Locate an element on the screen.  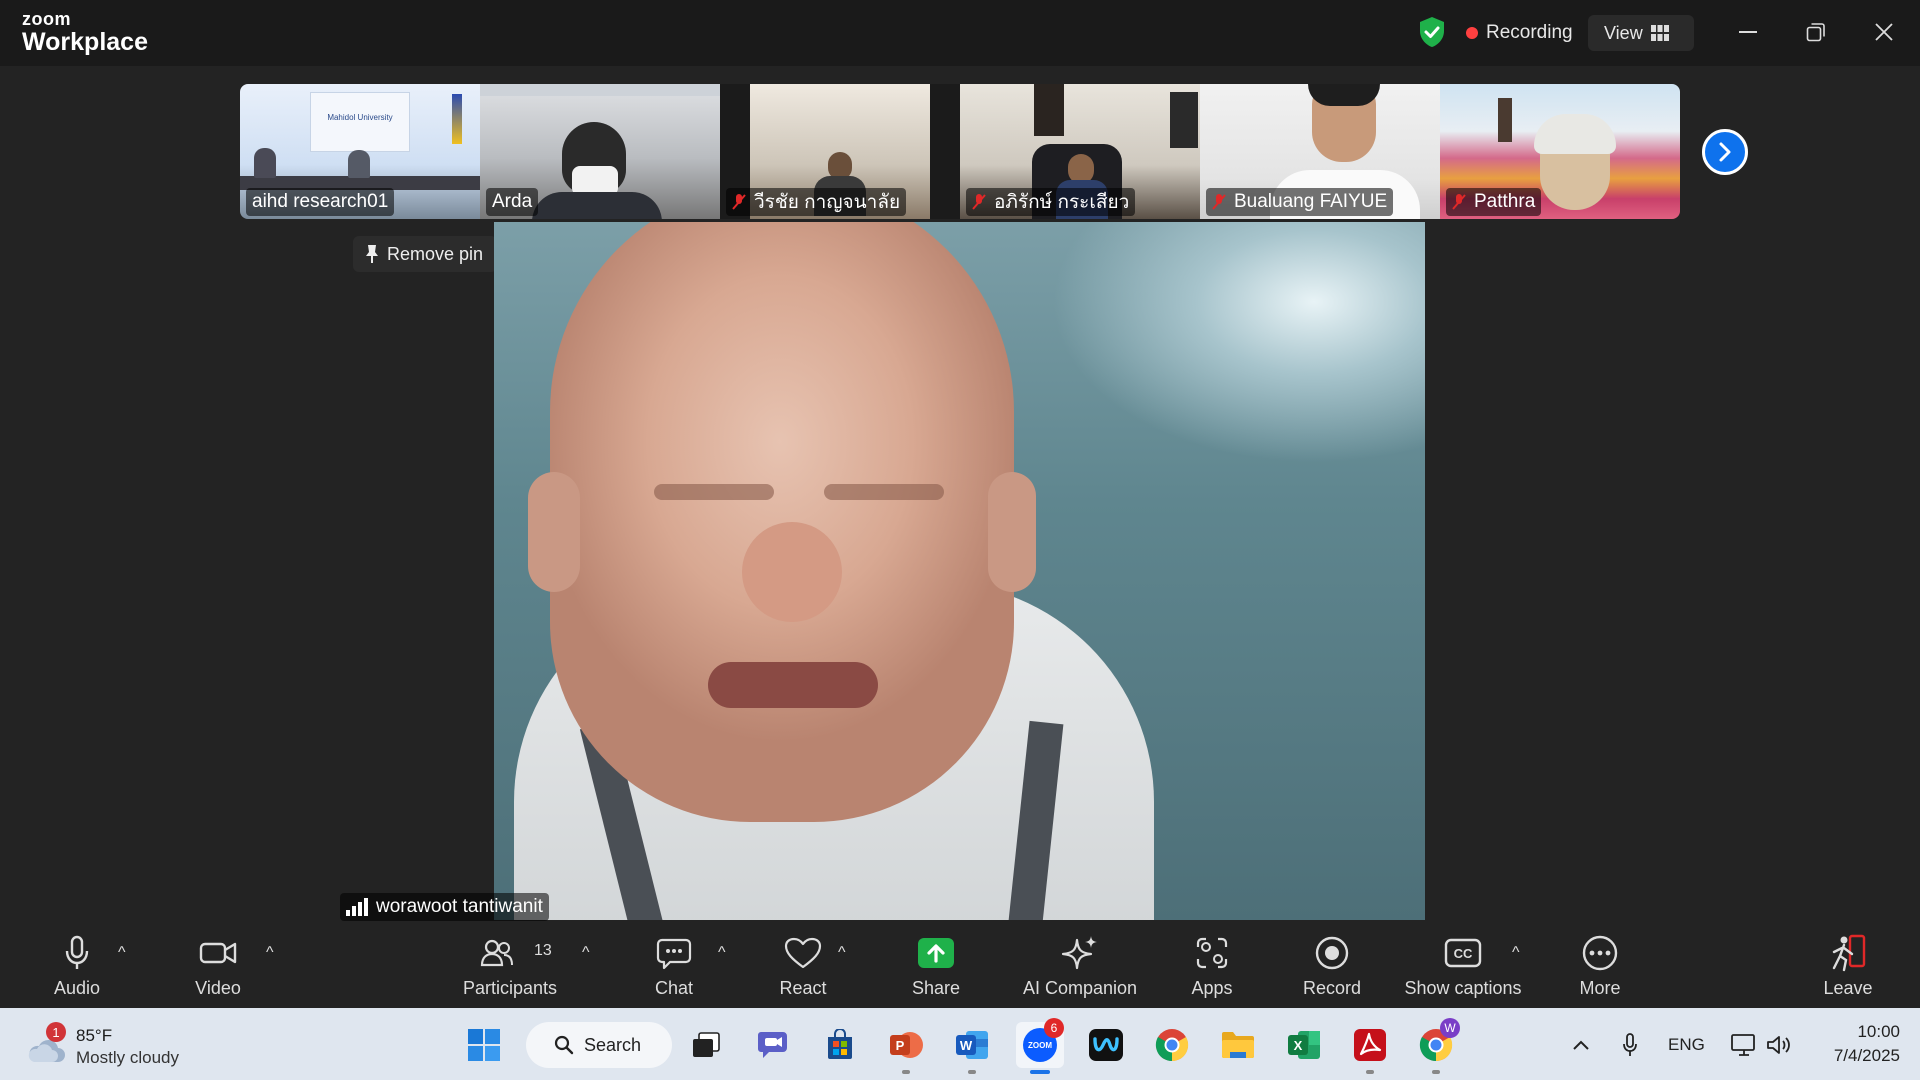
excel-icon: X is located at coordinates (1304, 1045).